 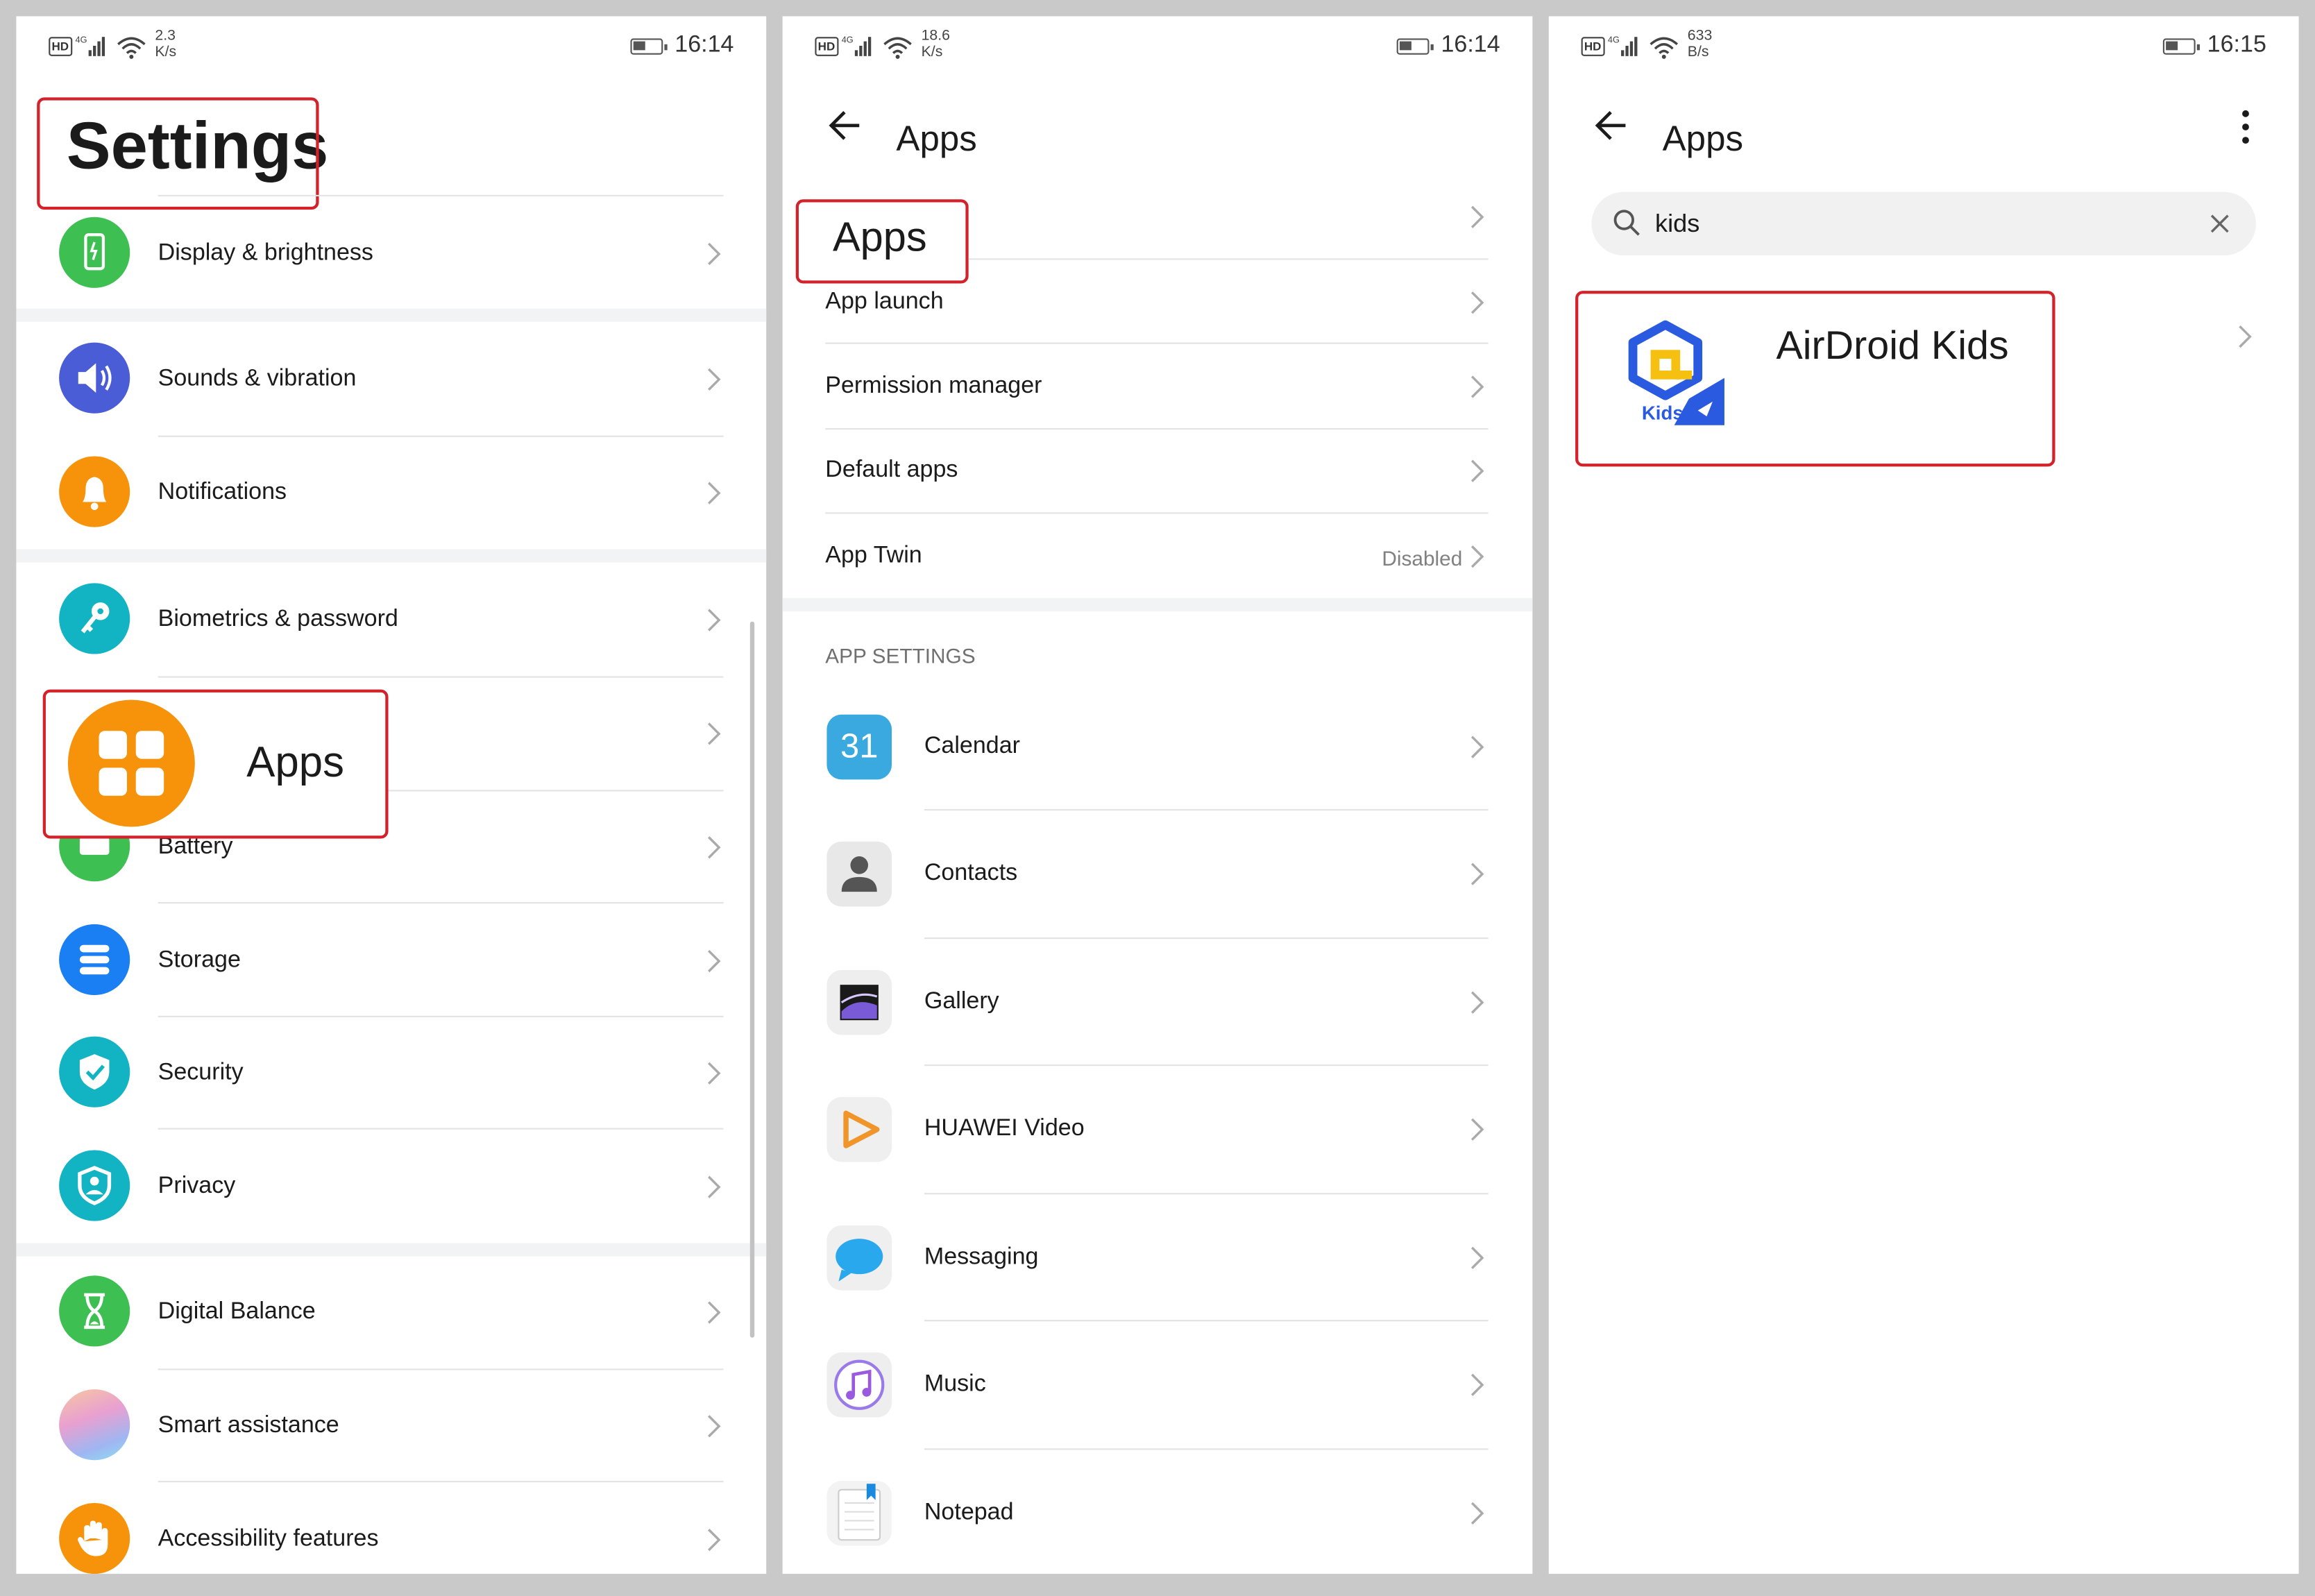 I want to click on status-time: 16:15, so click(x=2236, y=45).